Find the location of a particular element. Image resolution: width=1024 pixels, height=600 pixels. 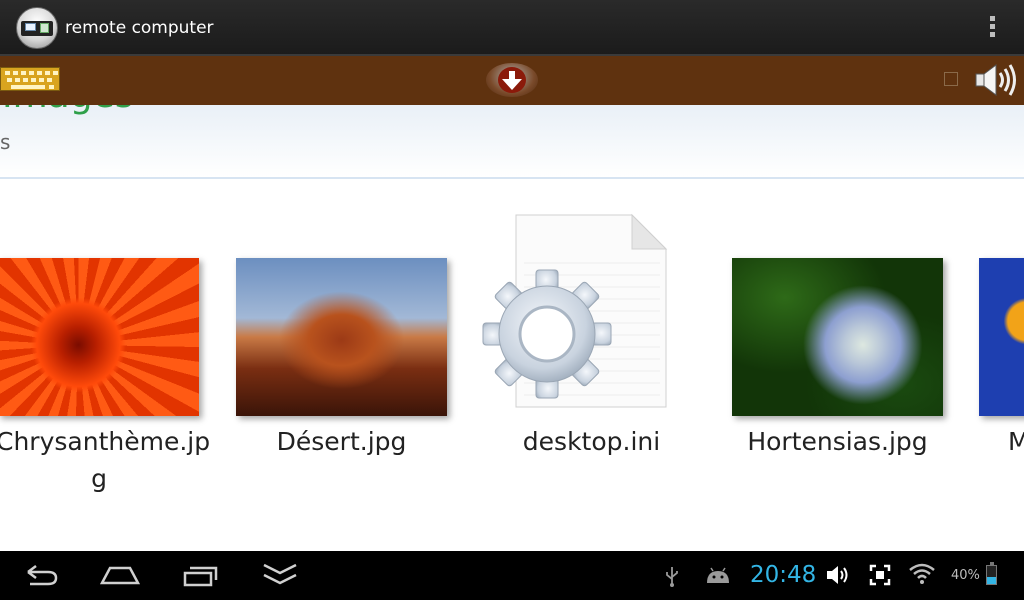

wifi-icon is located at coordinates (922, 573).